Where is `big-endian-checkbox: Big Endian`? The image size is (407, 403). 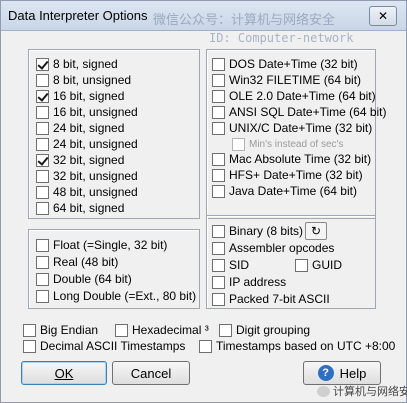 big-endian-checkbox: Big Endian is located at coordinates (60, 330).